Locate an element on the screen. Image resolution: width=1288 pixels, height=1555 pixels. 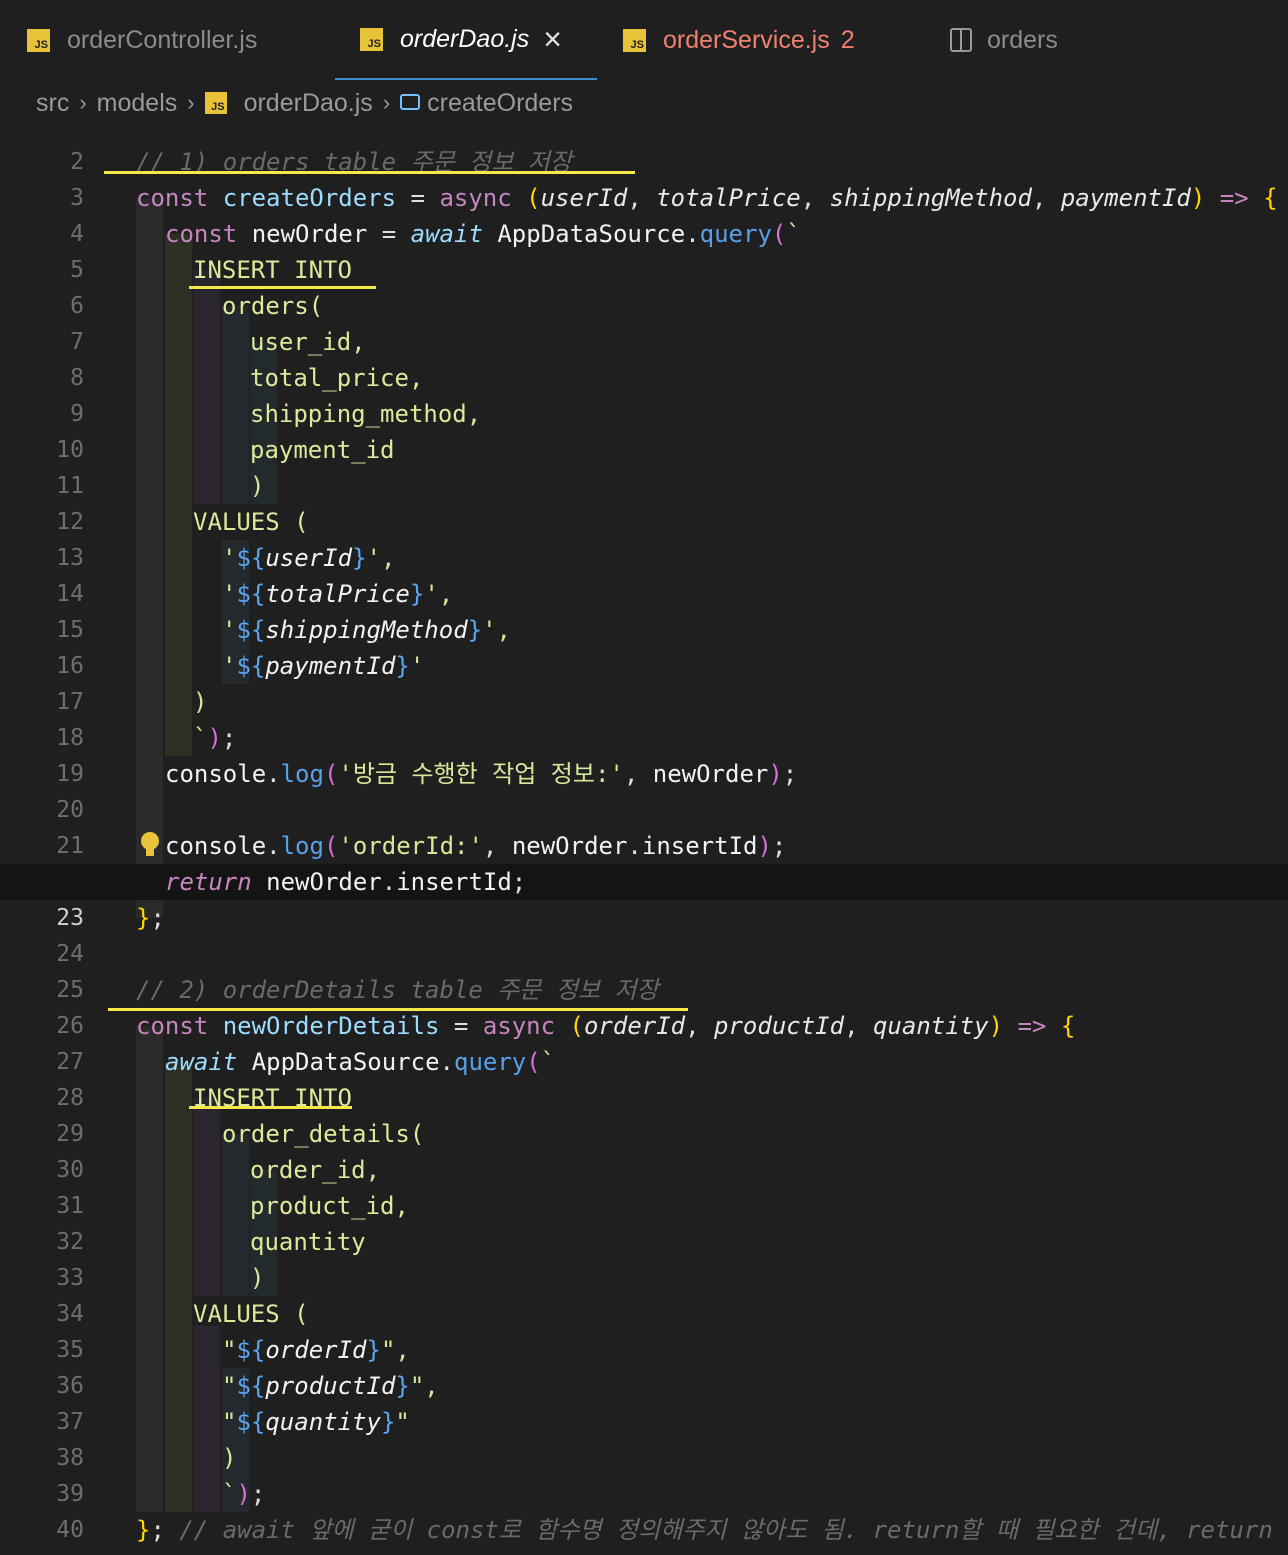
code-text: orders( is located at coordinates (273, 306).